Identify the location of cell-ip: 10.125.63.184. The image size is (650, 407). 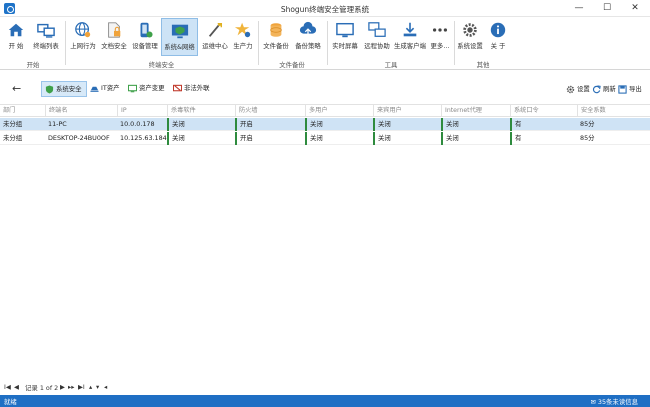
(143, 138).